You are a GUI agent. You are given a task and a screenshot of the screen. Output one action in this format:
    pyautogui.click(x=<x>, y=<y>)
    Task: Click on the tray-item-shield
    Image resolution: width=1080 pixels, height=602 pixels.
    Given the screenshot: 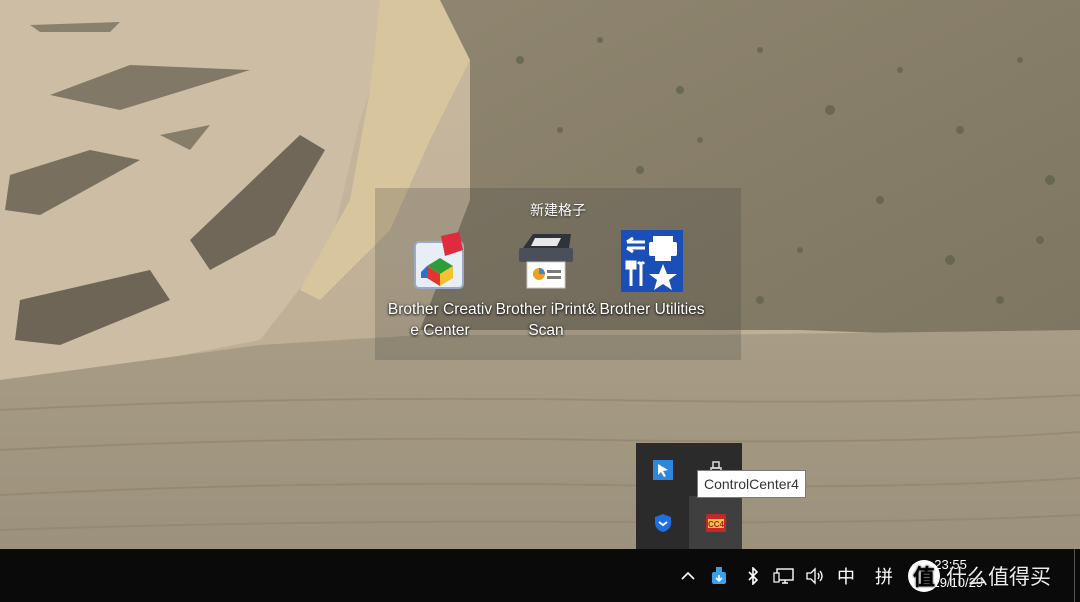 What is the action you would take?
    pyautogui.click(x=662, y=522)
    